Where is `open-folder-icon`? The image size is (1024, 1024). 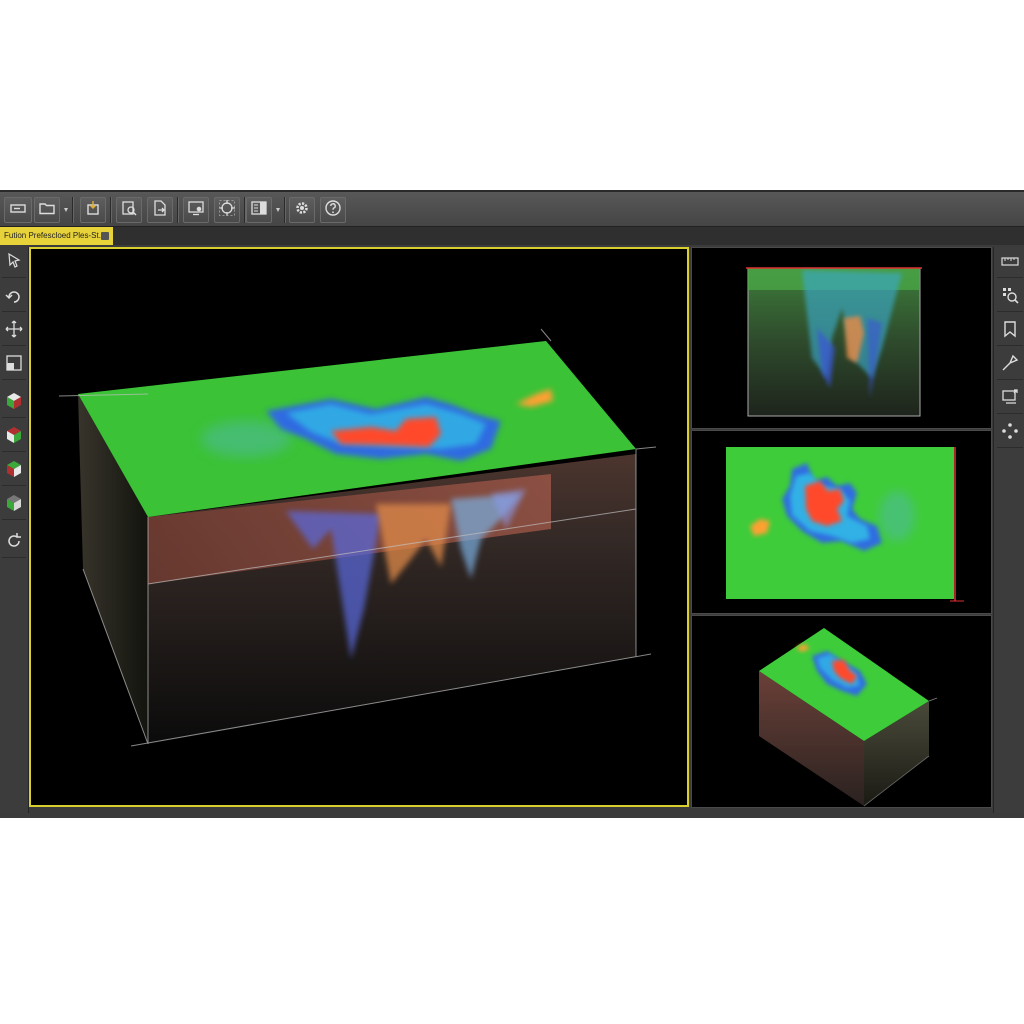
open-folder-icon is located at coordinates (47, 210).